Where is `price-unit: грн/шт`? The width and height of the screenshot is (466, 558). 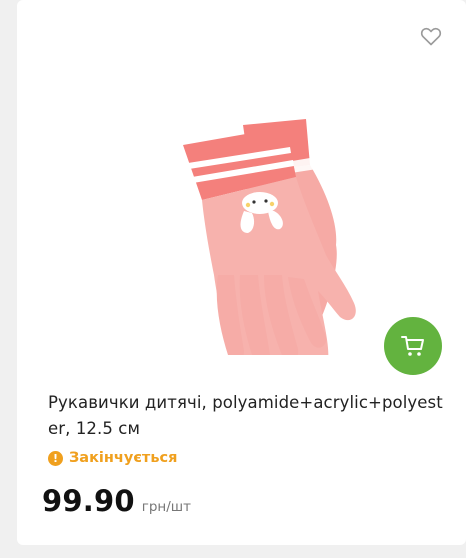
price-unit: грн/шт is located at coordinates (166, 507).